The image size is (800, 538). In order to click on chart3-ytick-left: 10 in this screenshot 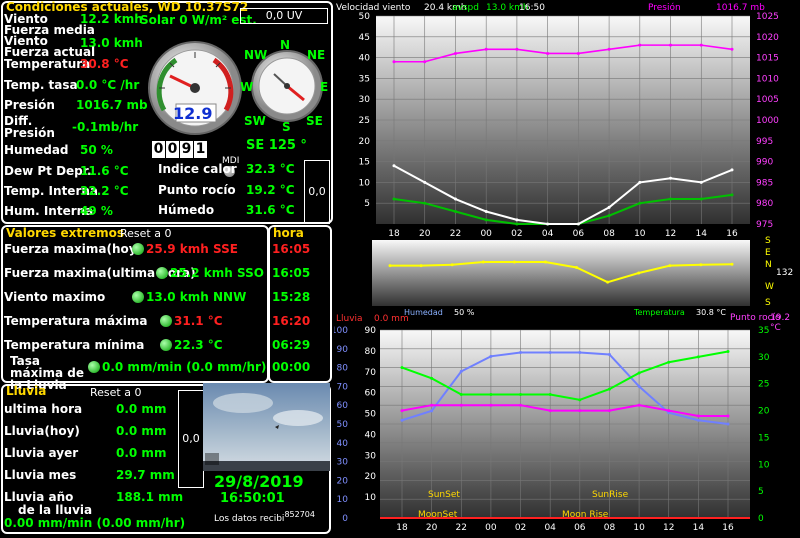, I will do `click(343, 500)`.